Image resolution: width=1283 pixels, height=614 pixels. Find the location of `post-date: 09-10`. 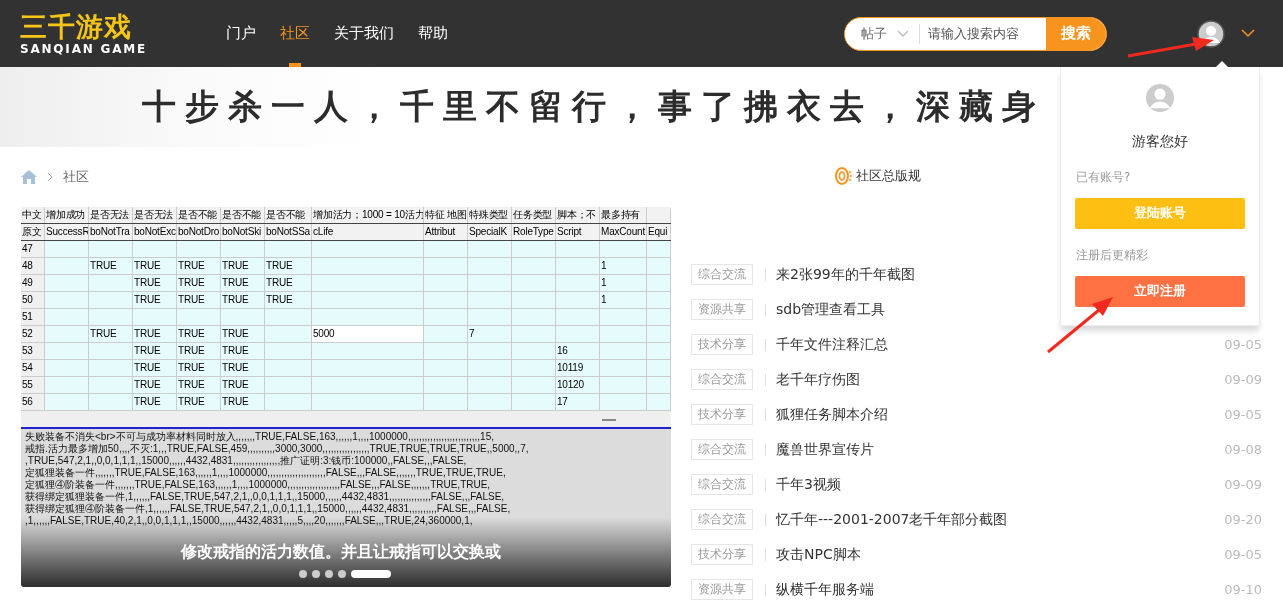

post-date: 09-10 is located at coordinates (1243, 589).